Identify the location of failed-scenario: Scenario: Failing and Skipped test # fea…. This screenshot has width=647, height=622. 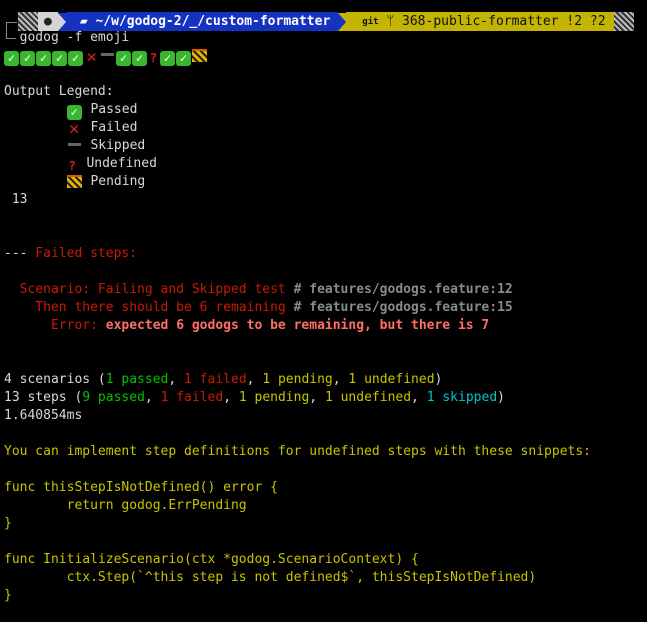
(258, 289).